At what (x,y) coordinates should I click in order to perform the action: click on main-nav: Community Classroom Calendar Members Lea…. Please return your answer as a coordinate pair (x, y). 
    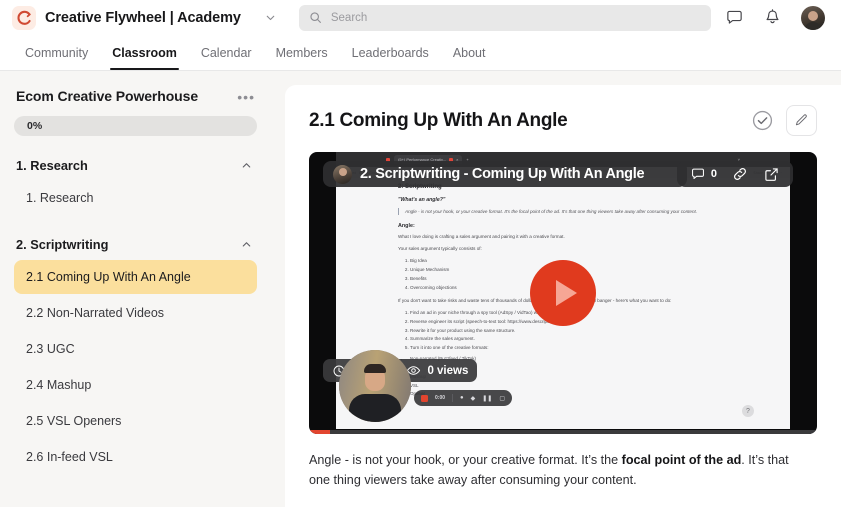
    Looking at the image, I should click on (420, 53).